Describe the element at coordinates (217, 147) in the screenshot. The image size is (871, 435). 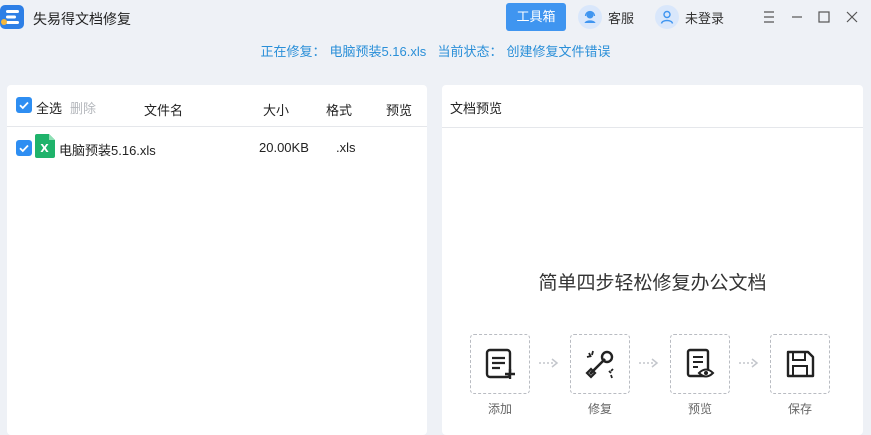
I see `table-row: X 电脑预装5.16.xls 20.00KB .xls` at that location.